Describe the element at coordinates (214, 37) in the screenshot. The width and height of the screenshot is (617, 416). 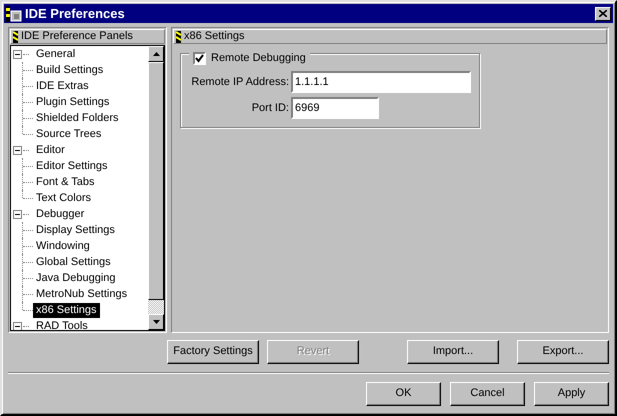
I see `panel-title: x86 Settings` at that location.